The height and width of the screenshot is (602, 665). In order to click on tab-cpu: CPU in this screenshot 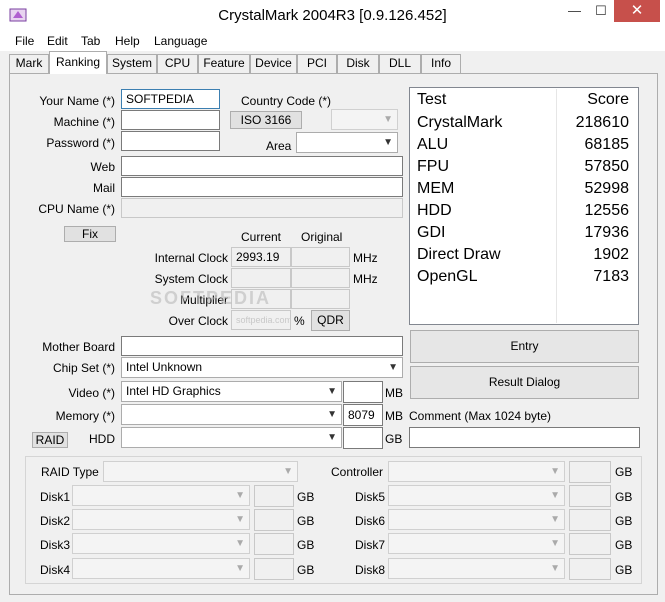, I will do `click(177, 63)`.